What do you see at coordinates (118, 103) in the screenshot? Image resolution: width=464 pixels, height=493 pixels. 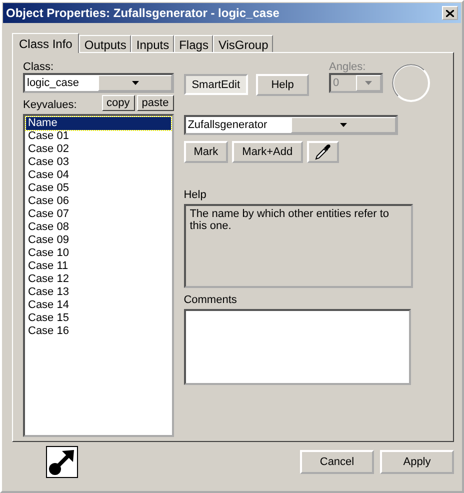 I see `copy-button: copy` at bounding box center [118, 103].